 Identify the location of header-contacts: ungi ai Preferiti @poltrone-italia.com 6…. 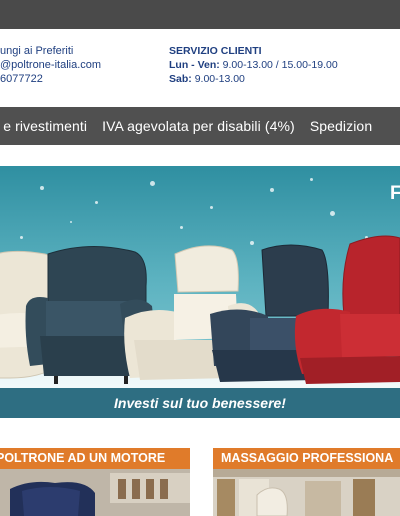
(50, 65).